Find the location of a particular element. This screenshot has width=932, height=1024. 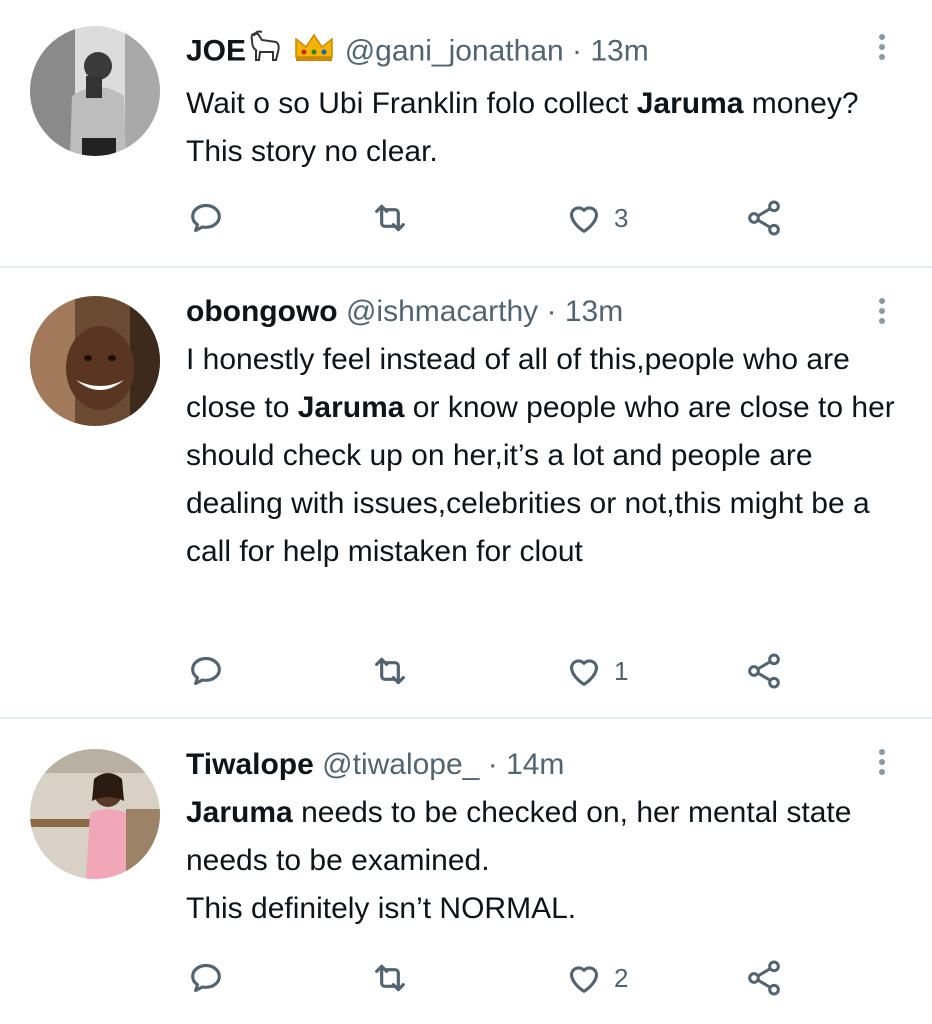

tweet-header: obongowo @ishmacarthy · 13m is located at coordinates (404, 312).